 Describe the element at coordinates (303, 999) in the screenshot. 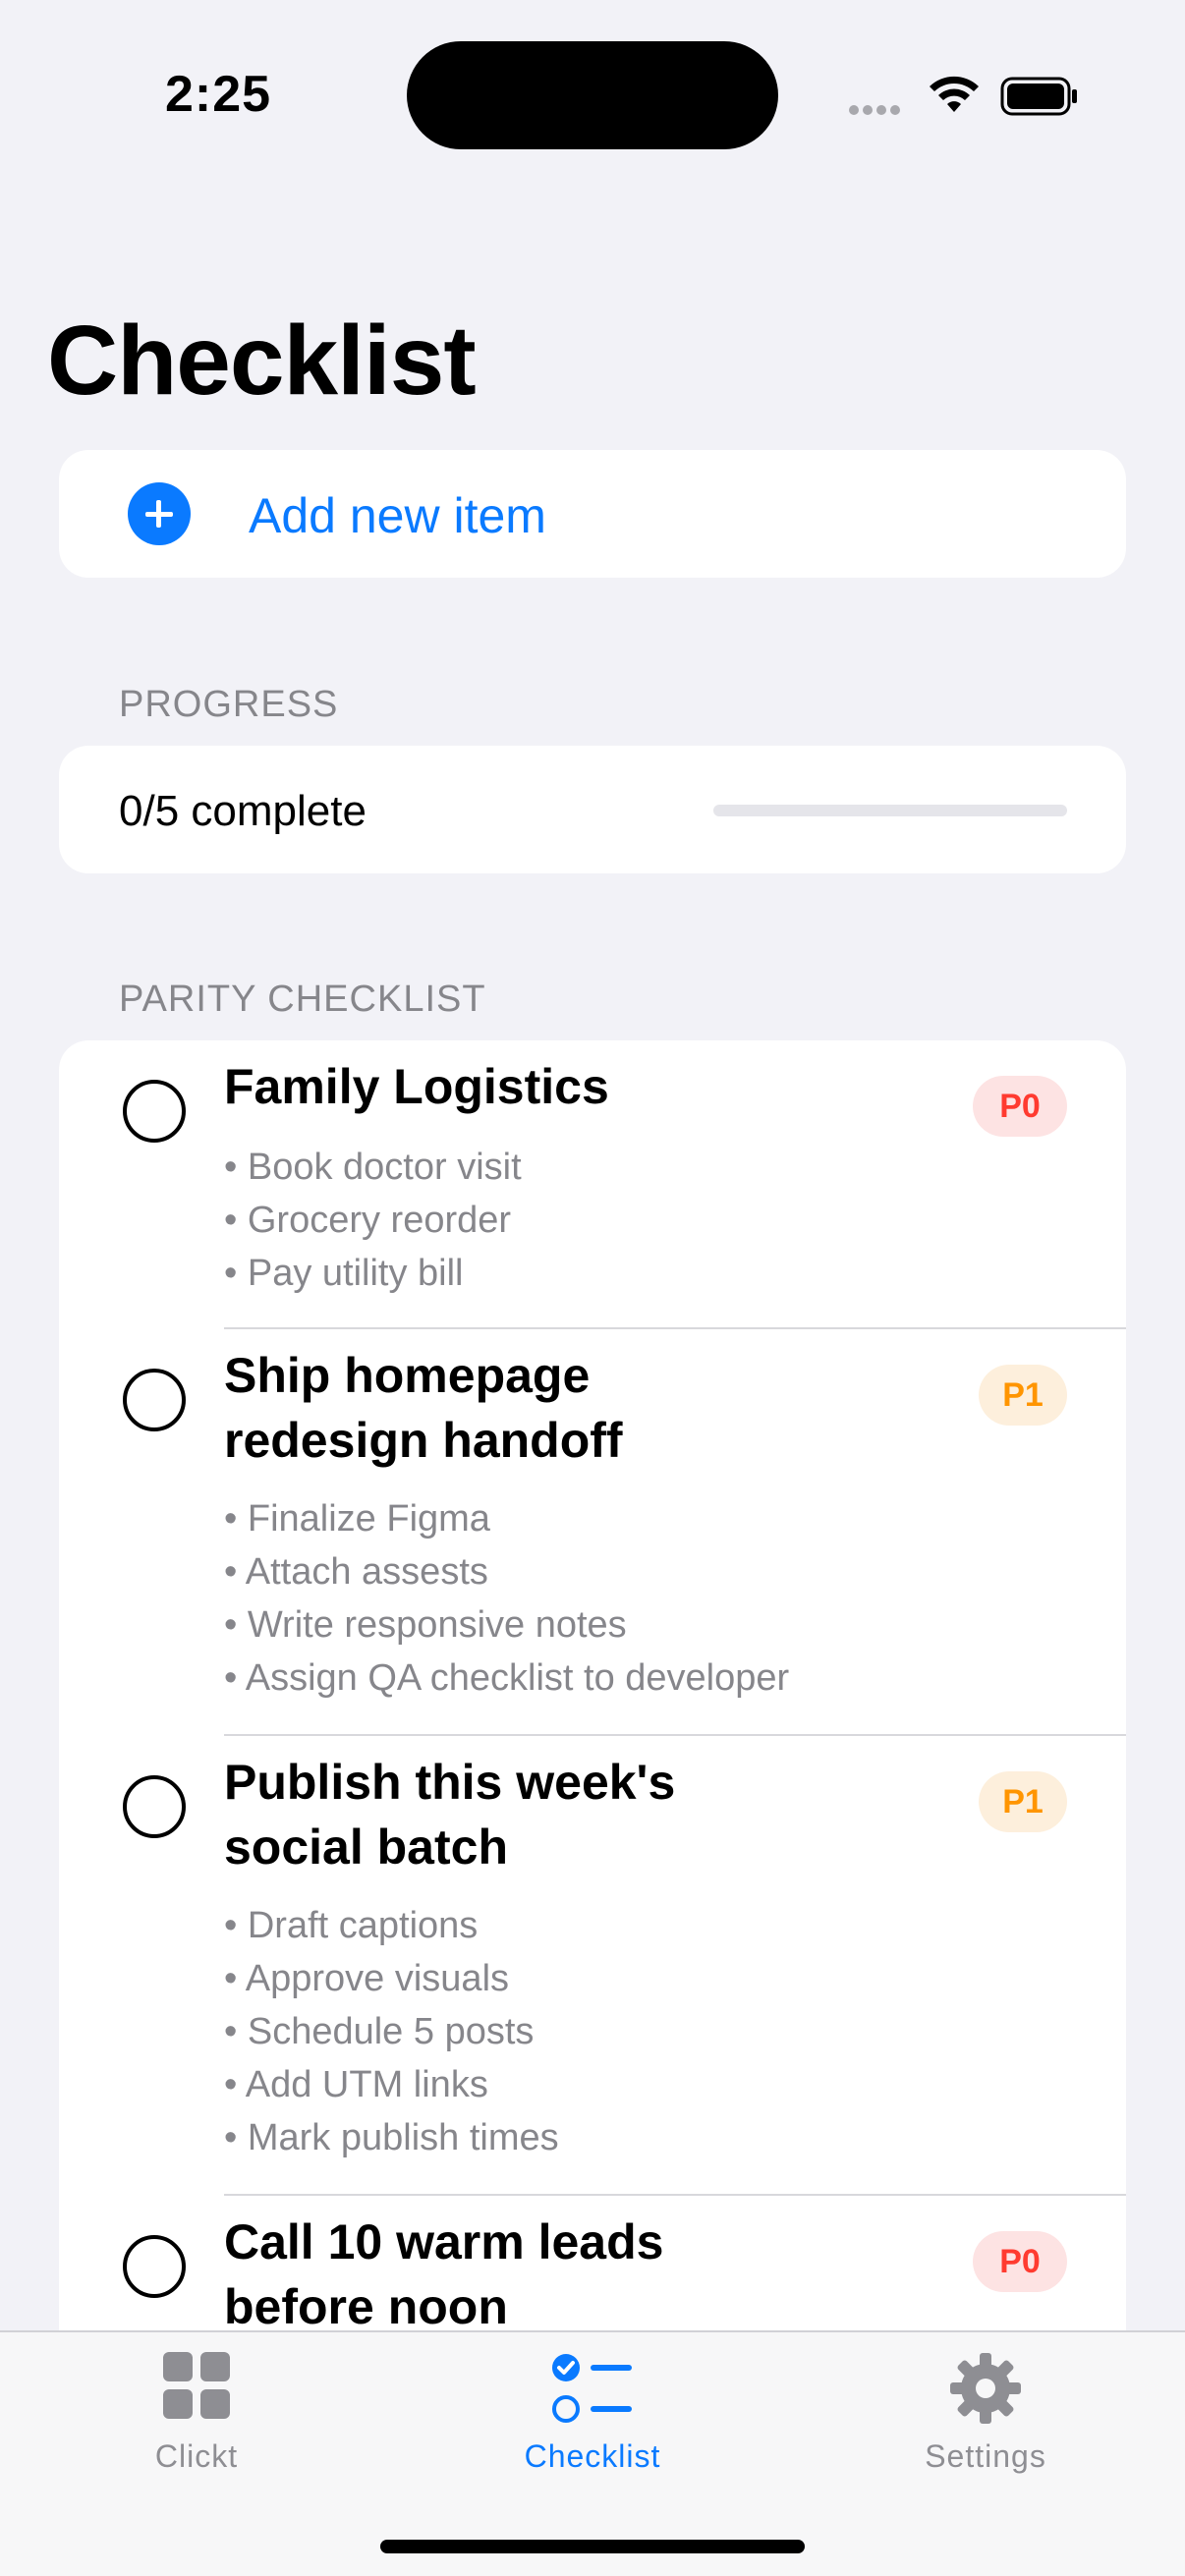

I see `checklist-section-header: PARITY CHECKLIST` at that location.